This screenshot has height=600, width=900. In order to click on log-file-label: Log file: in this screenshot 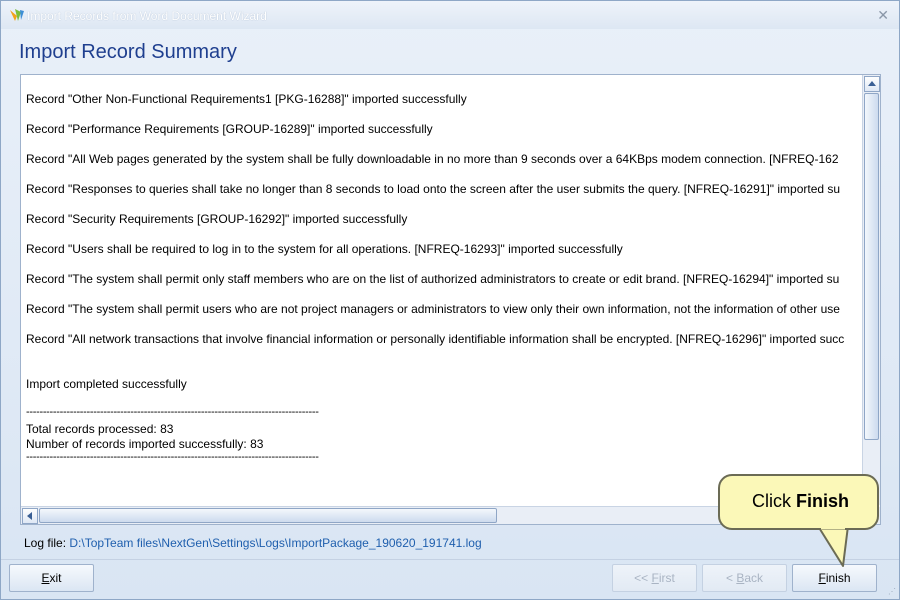, I will do `click(45, 543)`.